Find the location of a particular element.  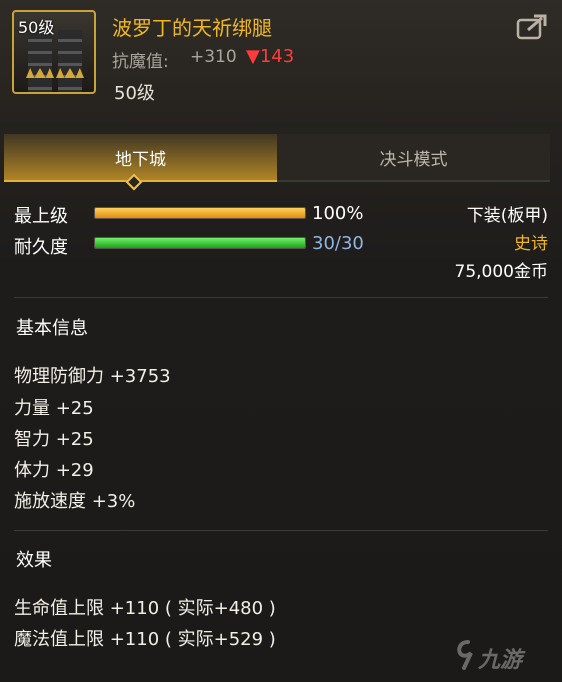

effects-title: 效果 is located at coordinates (34, 560).